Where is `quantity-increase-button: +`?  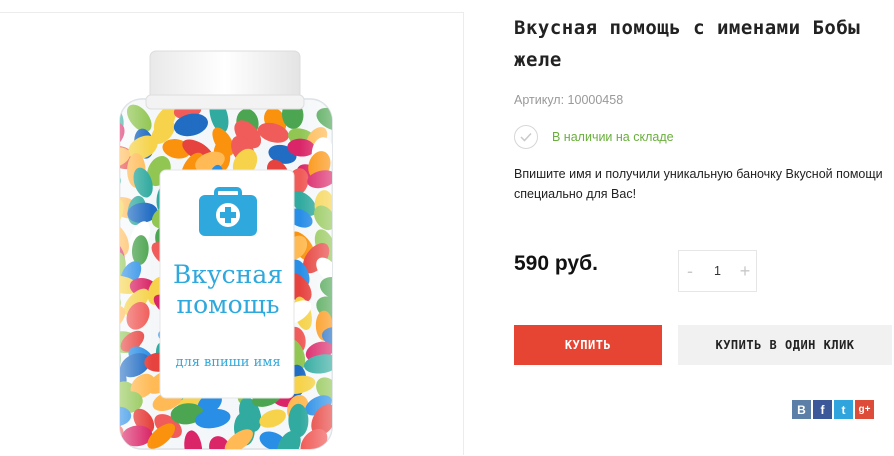 quantity-increase-button: + is located at coordinates (745, 271).